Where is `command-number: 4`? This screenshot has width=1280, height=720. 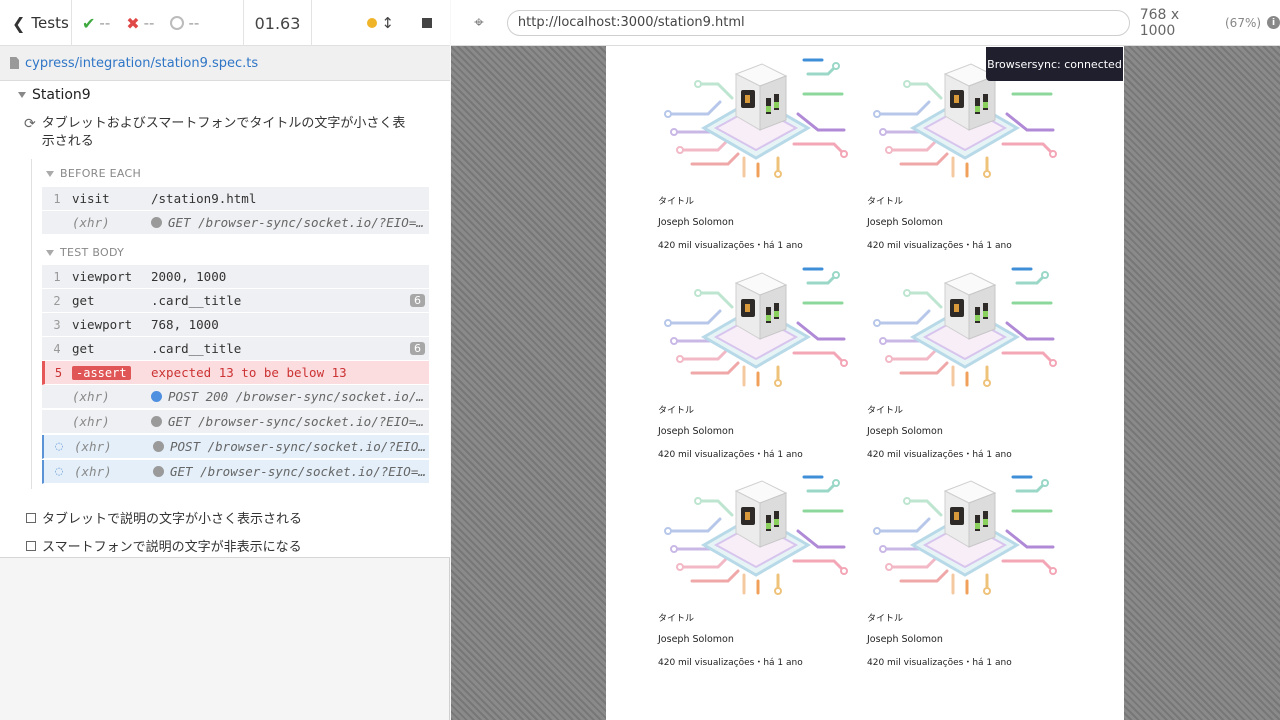 command-number: 4 is located at coordinates (57, 348).